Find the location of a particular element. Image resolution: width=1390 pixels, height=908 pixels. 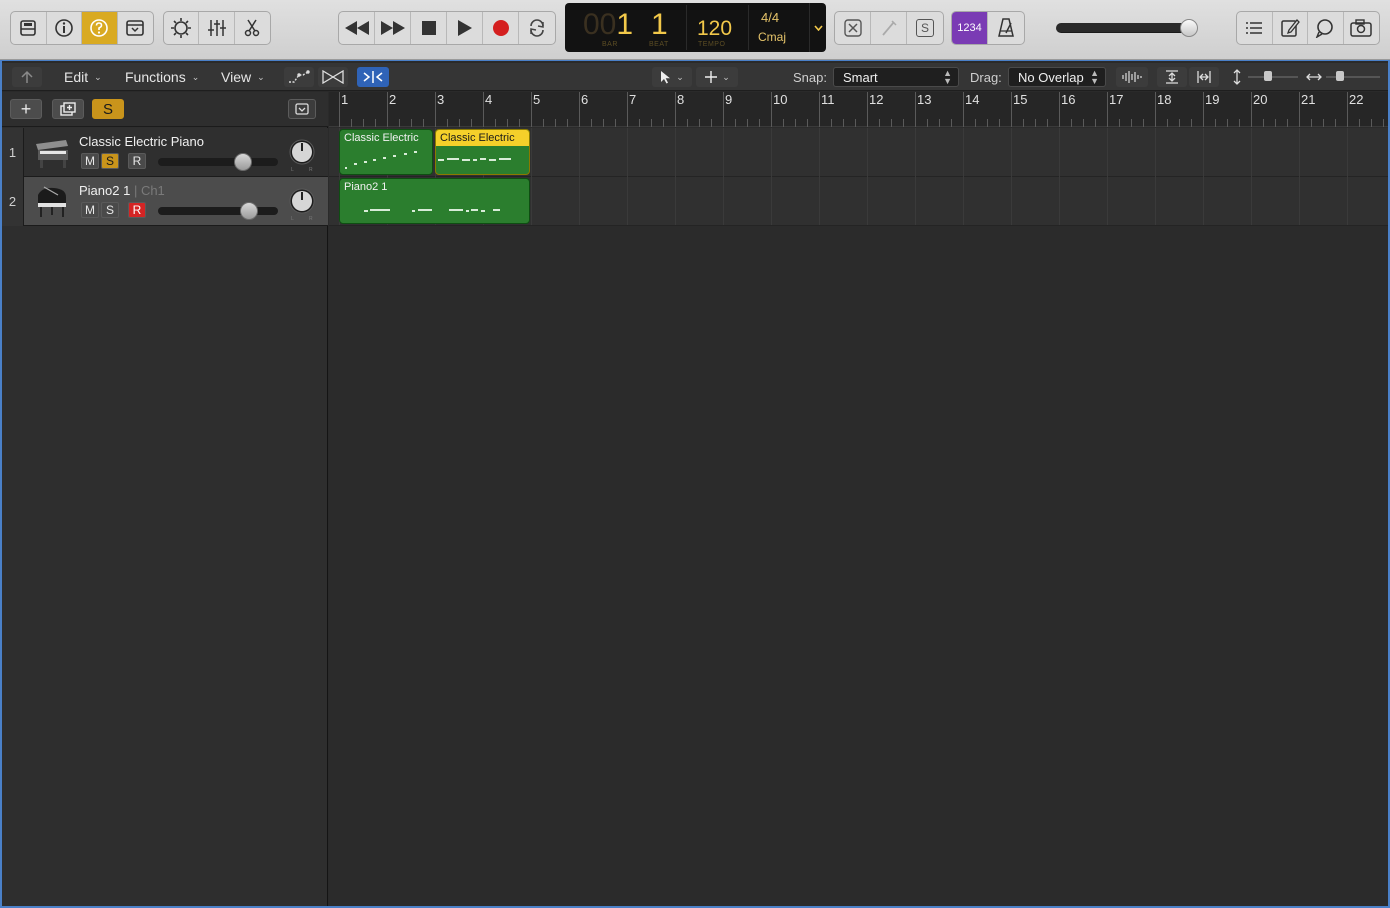

bar-ruler: 1 2 3 4 5 6 7 8 9 10 11 12 13 14 15 16 17 18 19 20 21 22 is located at coordinates (858, 109).